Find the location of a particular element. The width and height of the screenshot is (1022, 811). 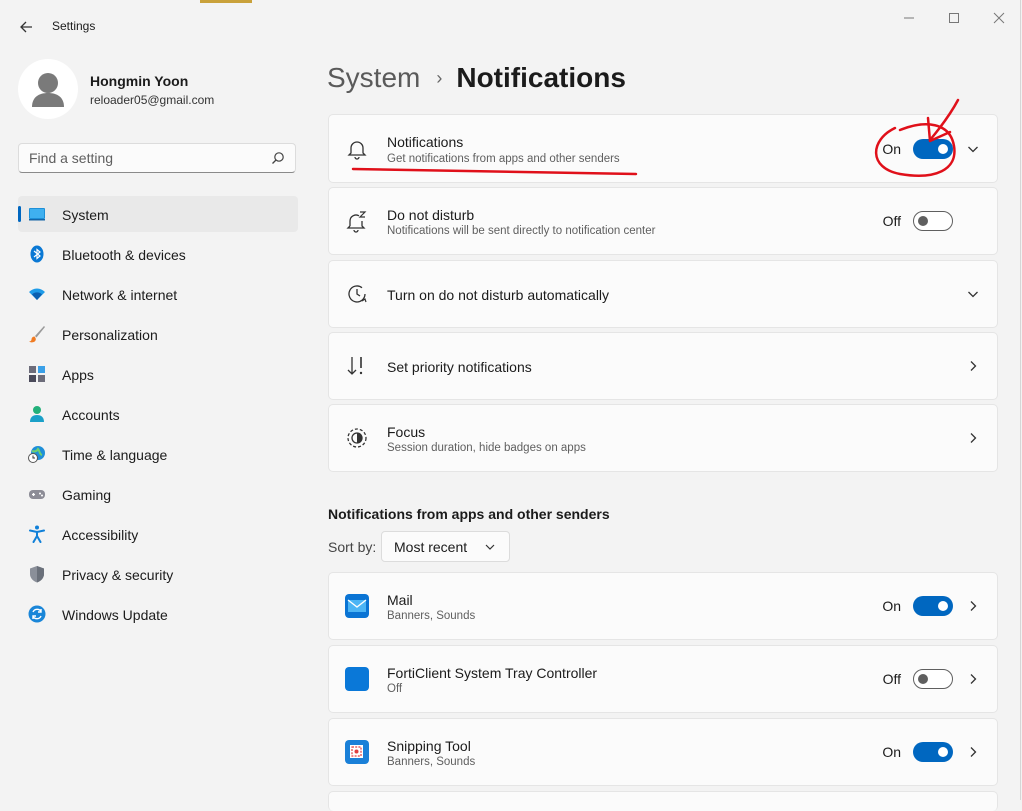

sidebar-item-label: Bluetooth & devices is located at coordinates (124, 255).